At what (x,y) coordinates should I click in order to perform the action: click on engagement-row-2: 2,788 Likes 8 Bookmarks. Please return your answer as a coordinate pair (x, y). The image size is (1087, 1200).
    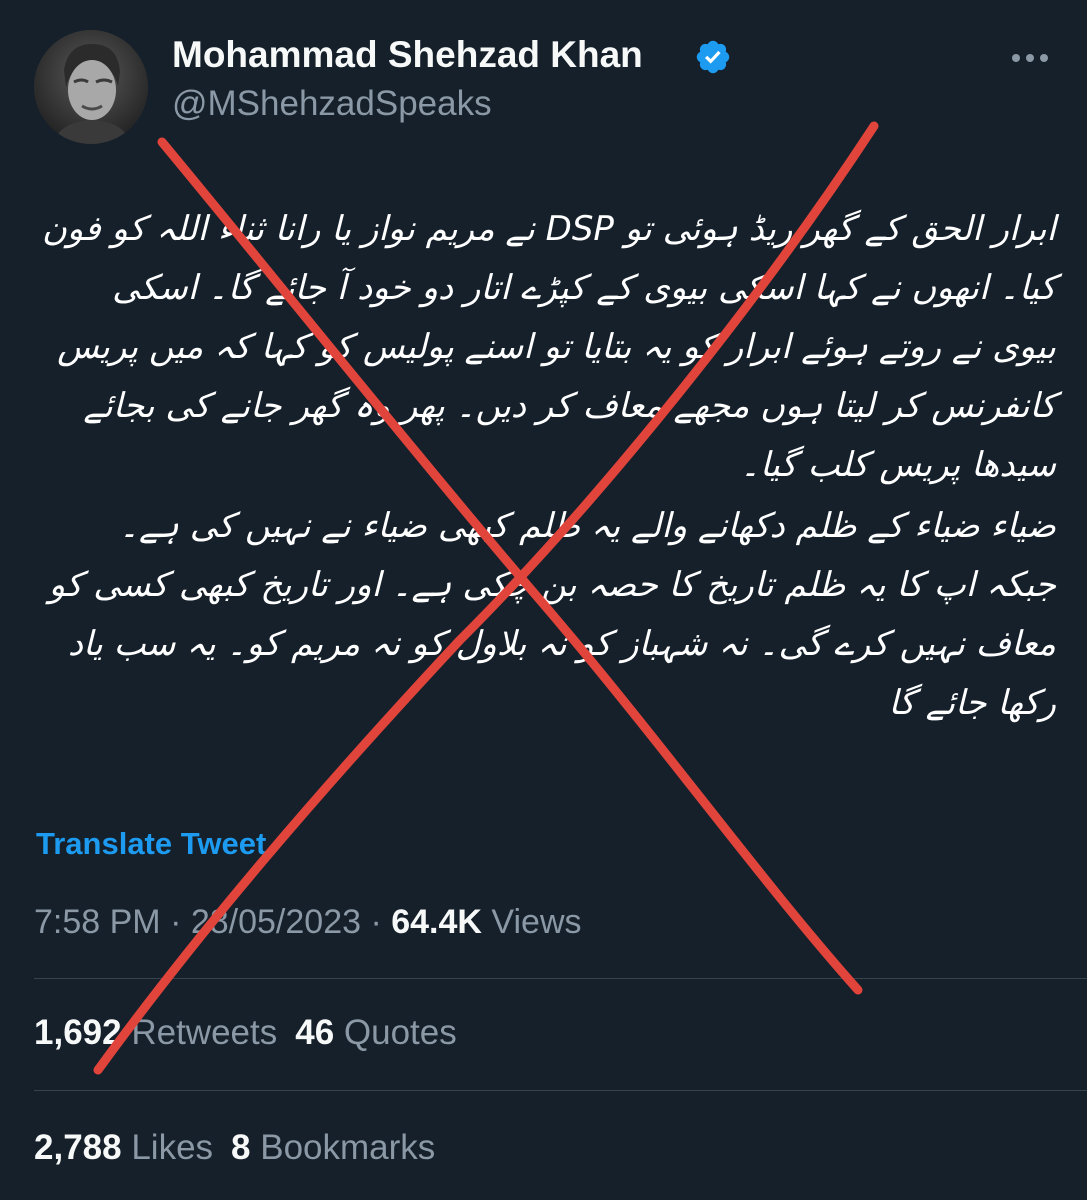
    Looking at the image, I should click on (243, 1148).